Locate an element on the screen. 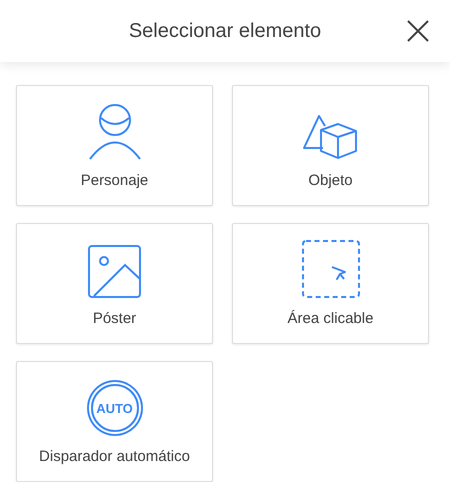 The width and height of the screenshot is (450, 492). element-card: Área clicable is located at coordinates (330, 283).